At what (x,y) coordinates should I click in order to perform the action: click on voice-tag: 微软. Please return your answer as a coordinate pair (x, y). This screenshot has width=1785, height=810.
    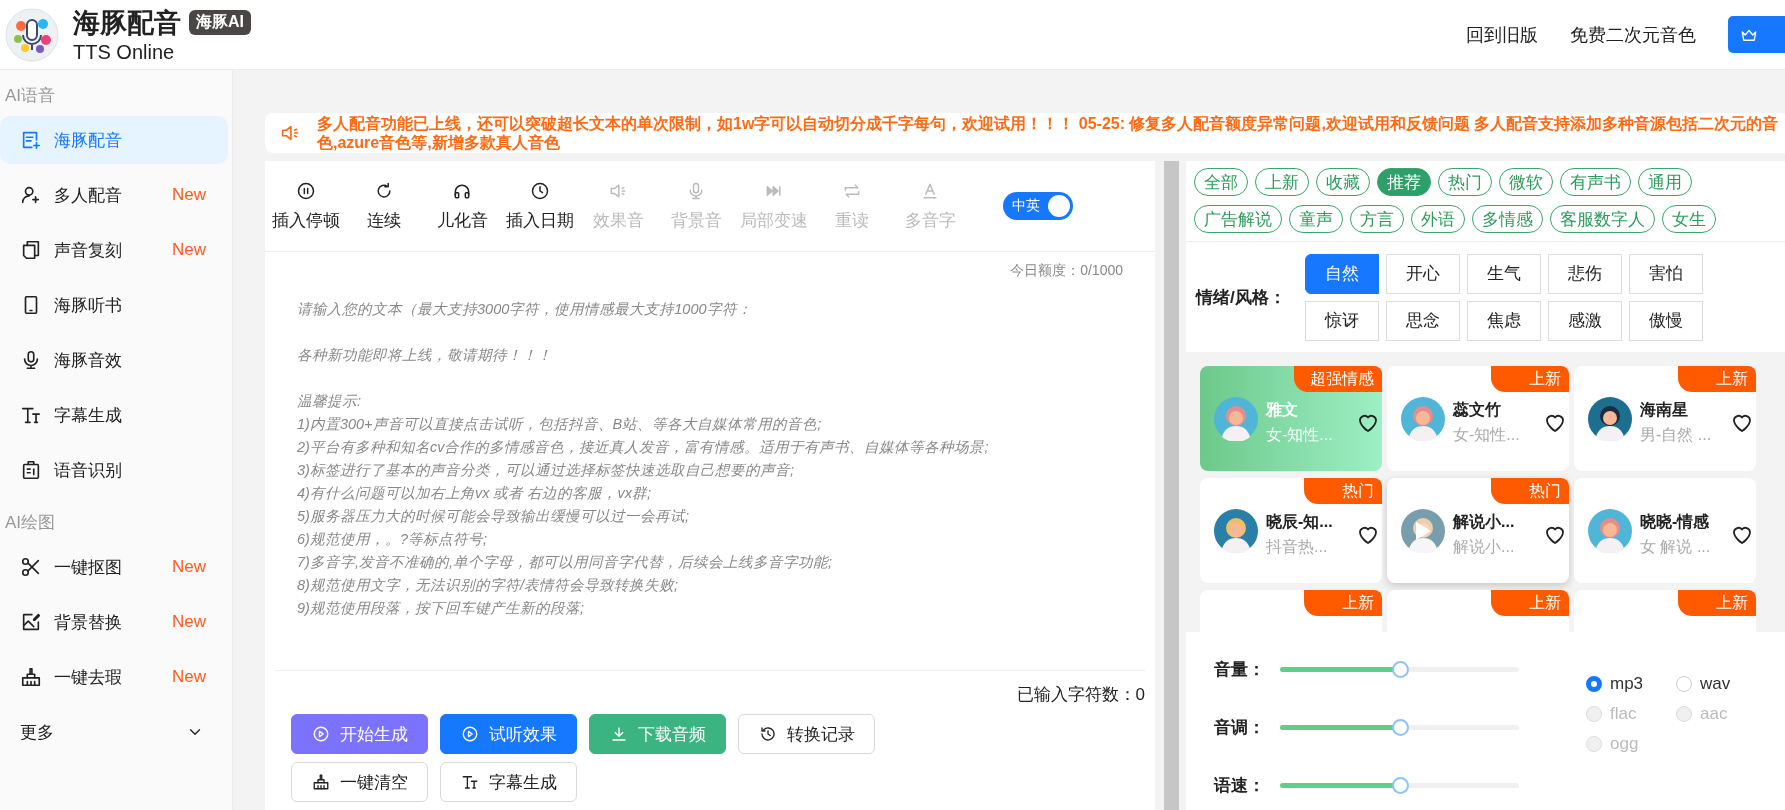
    Looking at the image, I should click on (1526, 182).